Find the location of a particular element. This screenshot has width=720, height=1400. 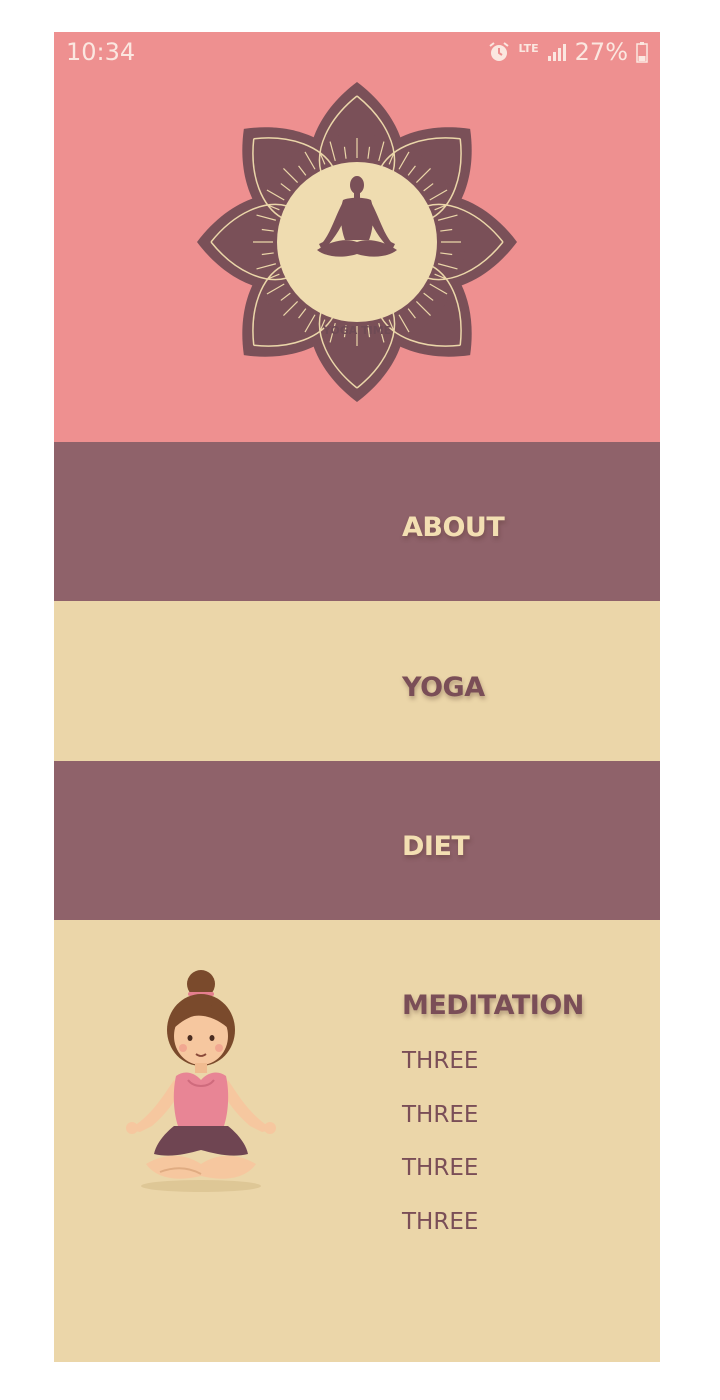

yoga-section: YOGA is located at coordinates (357, 681).